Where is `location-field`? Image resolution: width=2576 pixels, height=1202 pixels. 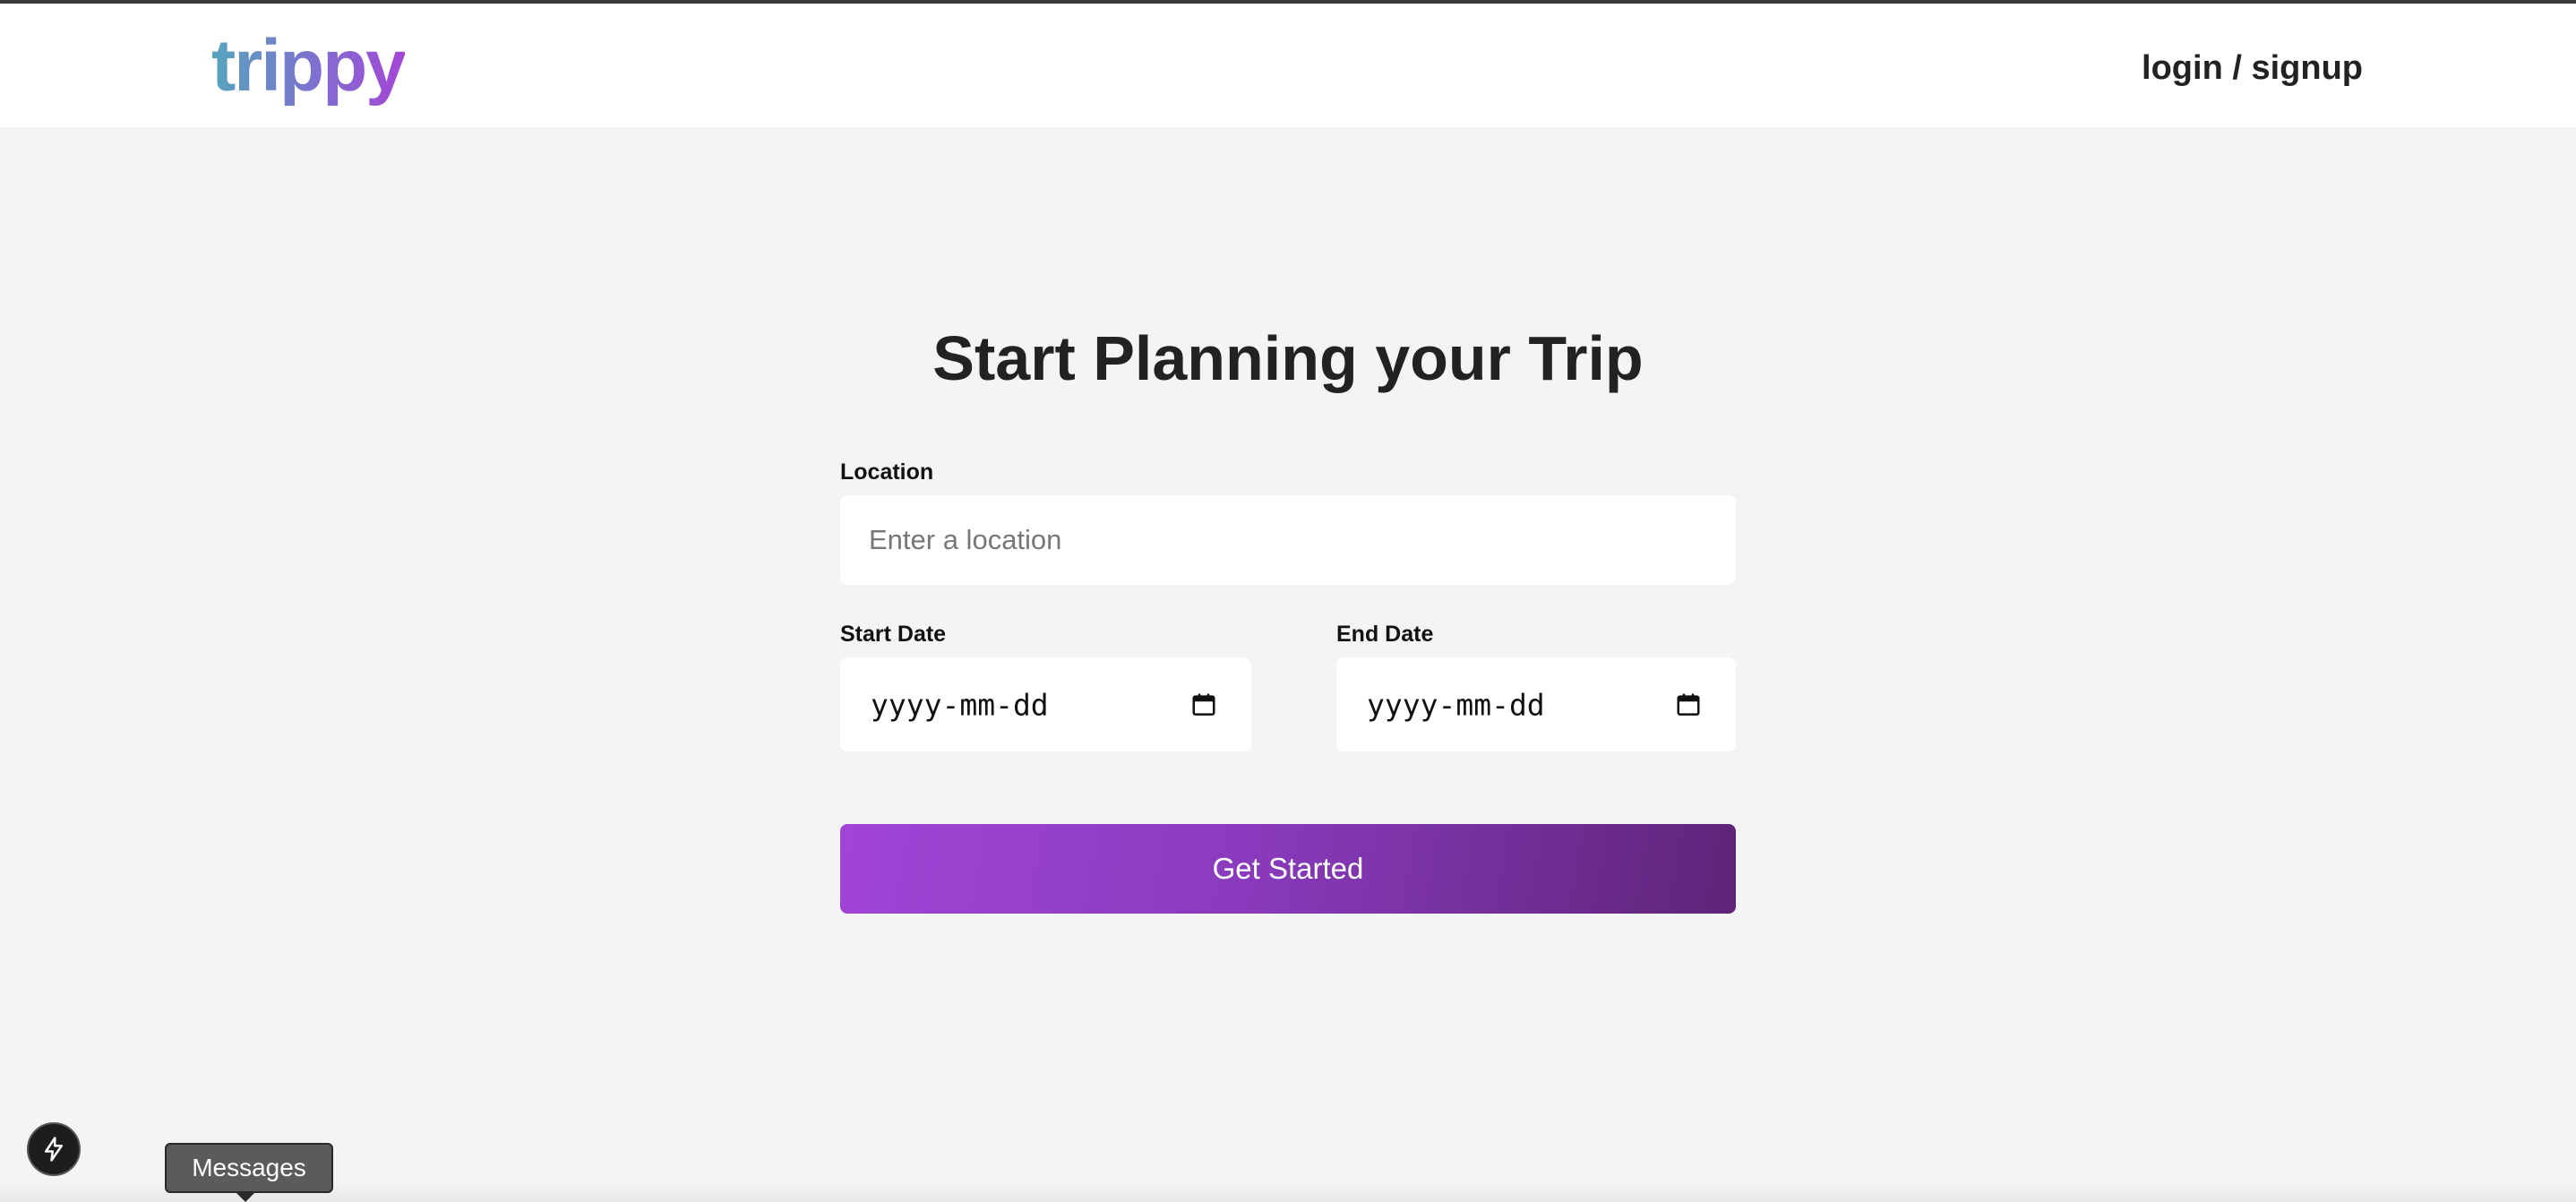
location-field is located at coordinates (1288, 540).